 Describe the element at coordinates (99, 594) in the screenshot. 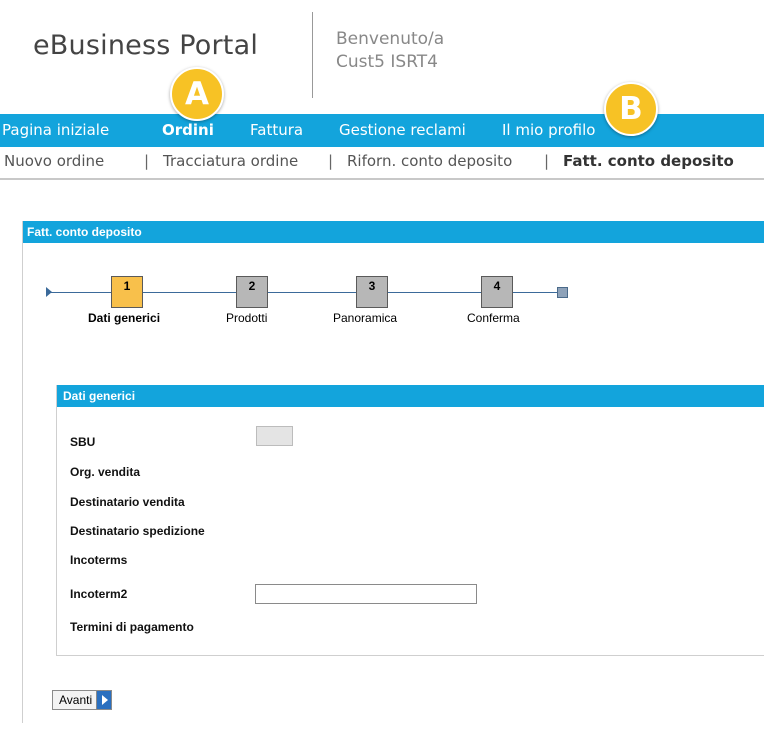

I see `field-label-incoterm2: Incoterm2` at that location.